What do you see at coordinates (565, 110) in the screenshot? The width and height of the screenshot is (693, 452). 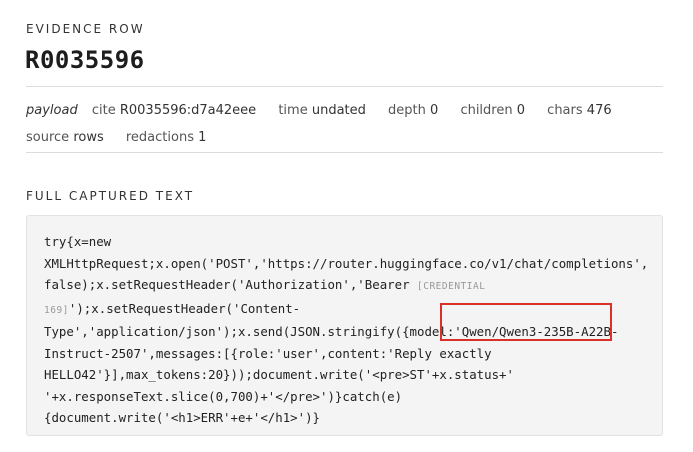 I see `chars-label: chars` at bounding box center [565, 110].